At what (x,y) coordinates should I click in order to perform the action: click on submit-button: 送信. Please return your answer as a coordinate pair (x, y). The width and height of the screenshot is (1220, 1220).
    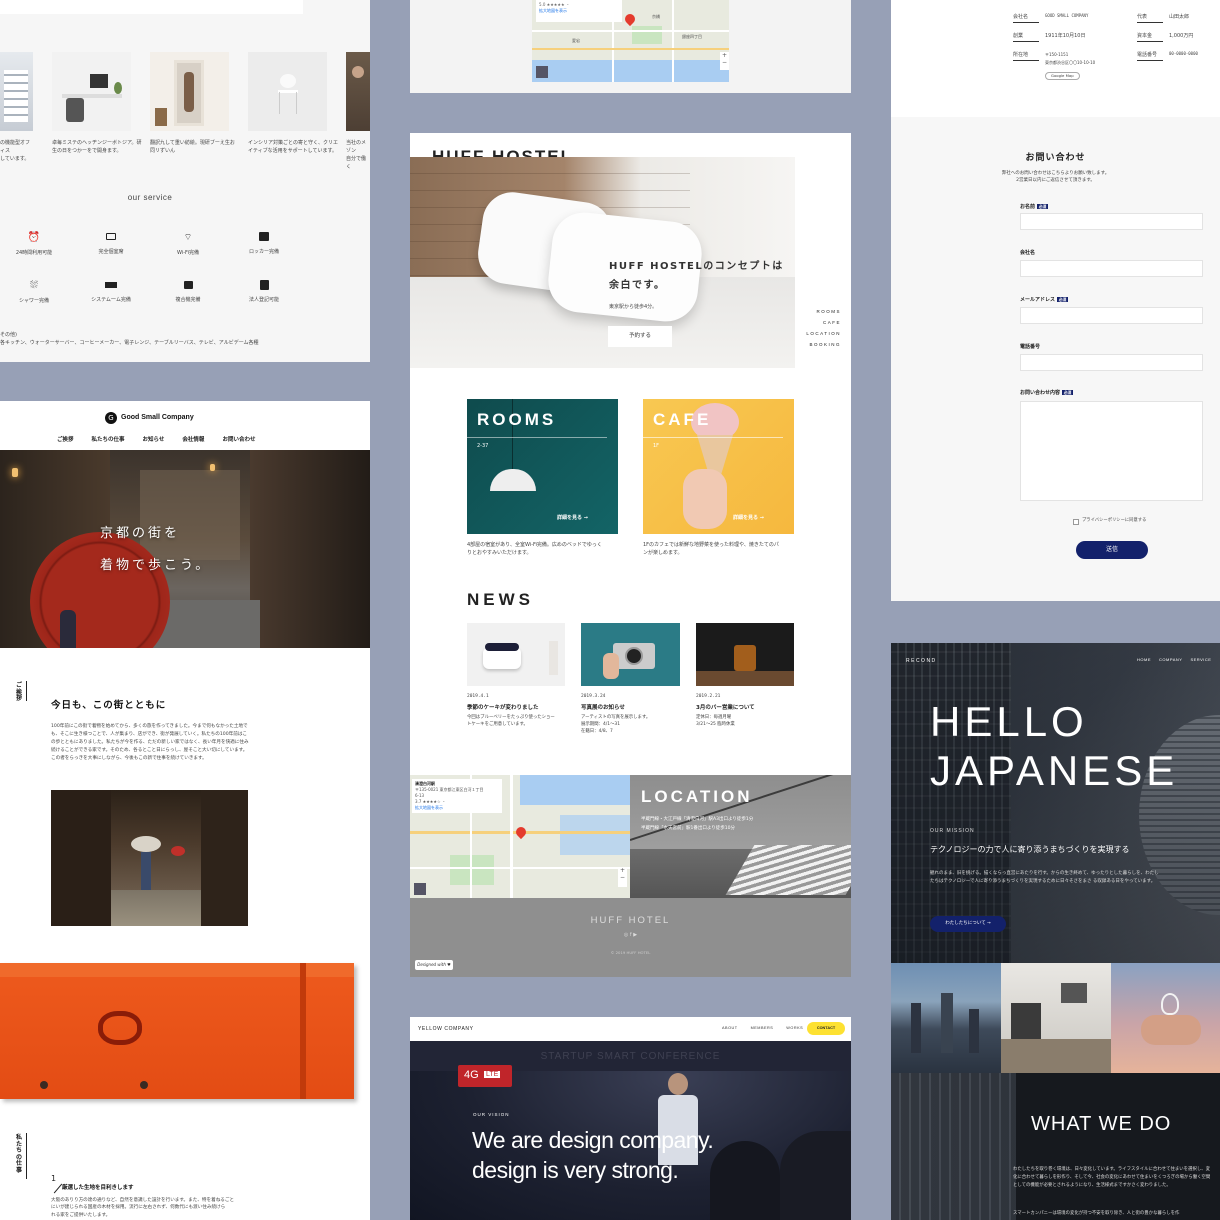
    Looking at the image, I should click on (1112, 550).